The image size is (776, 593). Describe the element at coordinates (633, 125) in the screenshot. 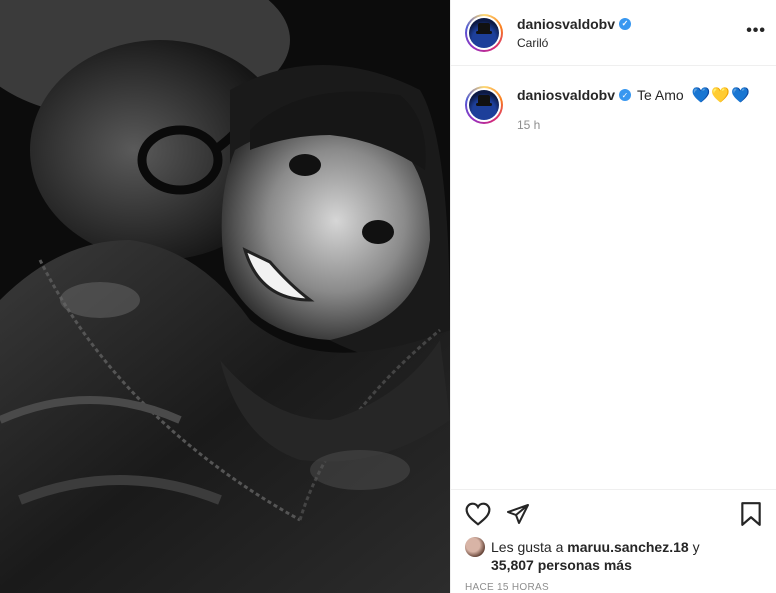

I see `caption-time: 15 h` at that location.